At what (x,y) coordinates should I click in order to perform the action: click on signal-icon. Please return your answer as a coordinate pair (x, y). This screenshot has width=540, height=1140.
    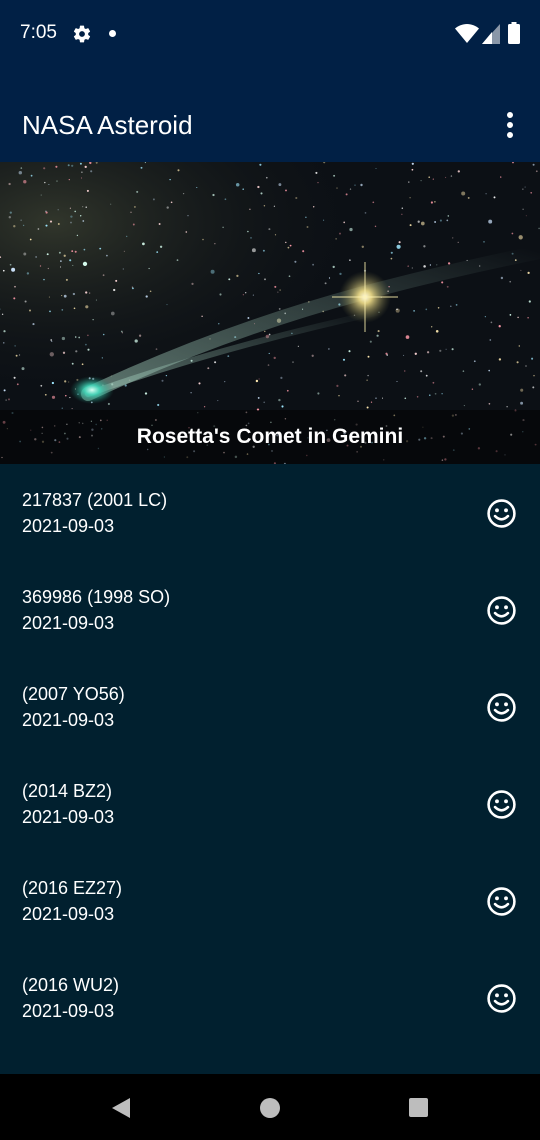
    Looking at the image, I should click on (491, 34).